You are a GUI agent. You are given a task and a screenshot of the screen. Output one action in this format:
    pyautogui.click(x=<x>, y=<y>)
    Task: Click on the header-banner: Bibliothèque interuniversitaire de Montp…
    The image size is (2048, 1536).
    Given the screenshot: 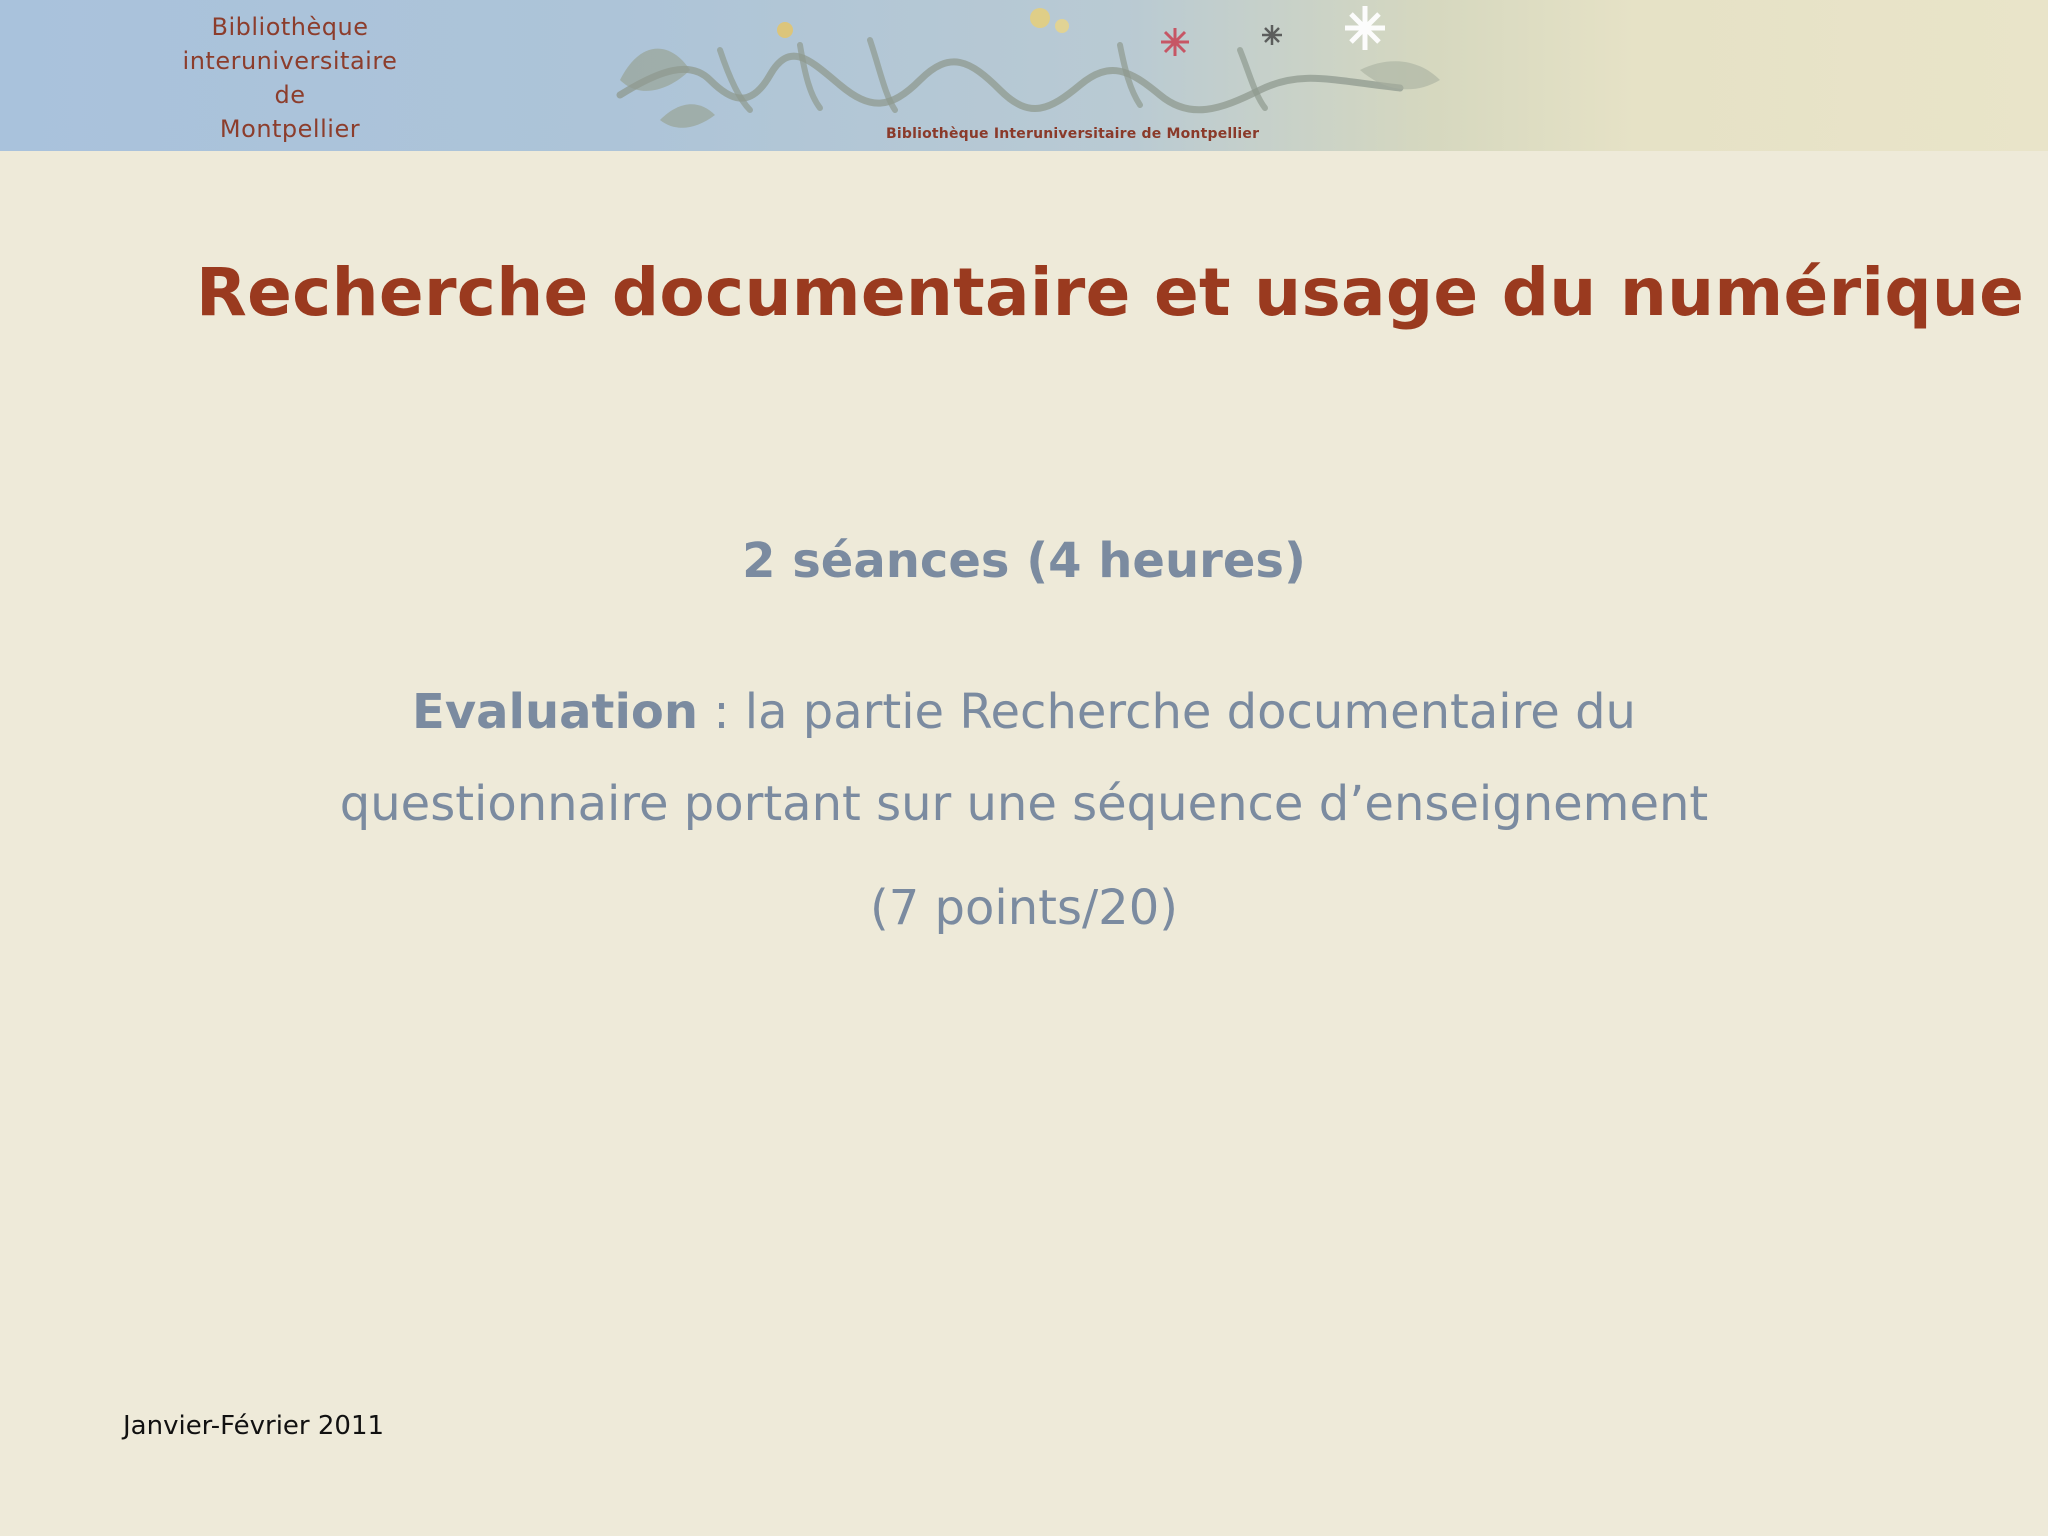 What is the action you would take?
    pyautogui.click(x=1024, y=75)
    